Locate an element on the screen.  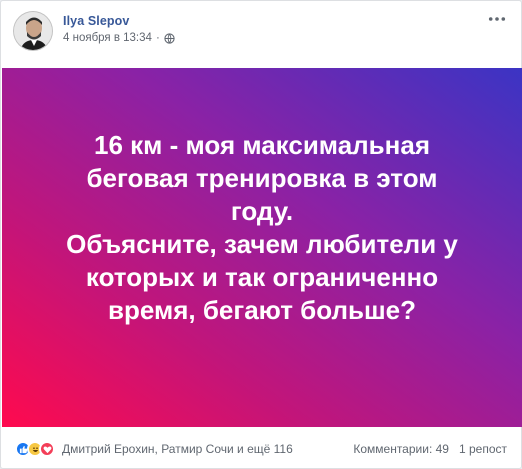
avatar-portrait is located at coordinates (33, 31).